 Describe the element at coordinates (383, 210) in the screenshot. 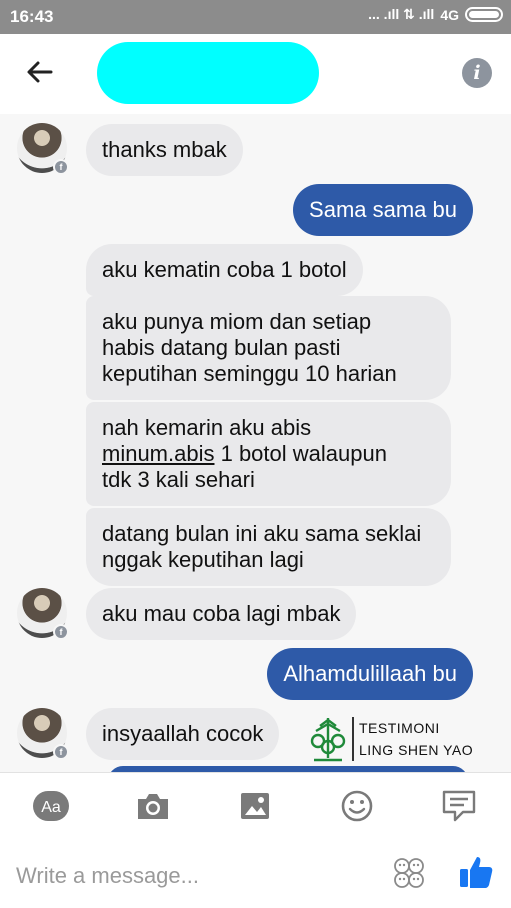

I see `message-outgoing: Sama sama bu` at that location.